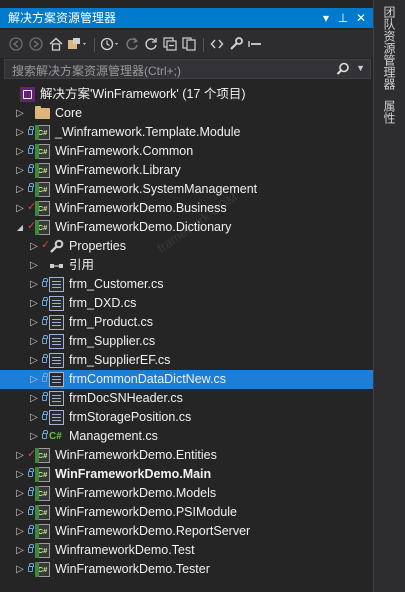 The image size is (405, 592). I want to click on tree-item: ▷ C# WinFramework.Common, so click(186, 151).